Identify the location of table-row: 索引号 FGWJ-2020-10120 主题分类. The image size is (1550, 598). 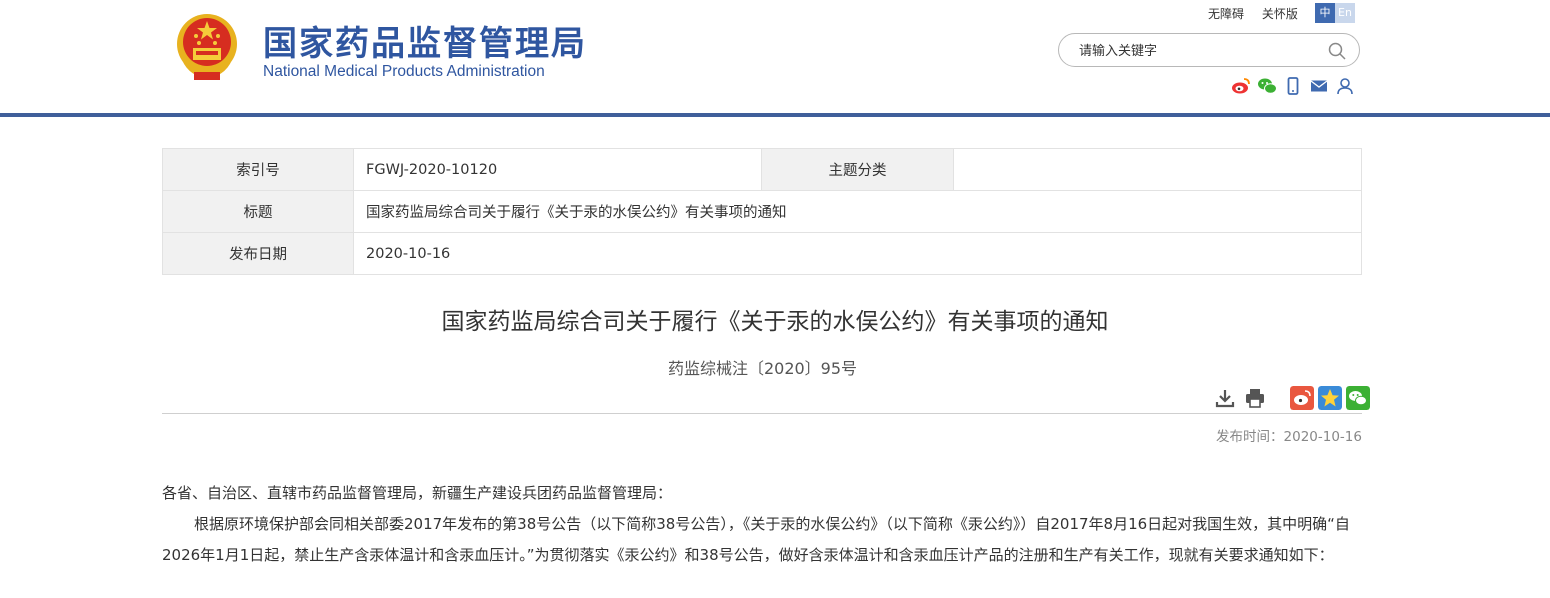
(762, 169).